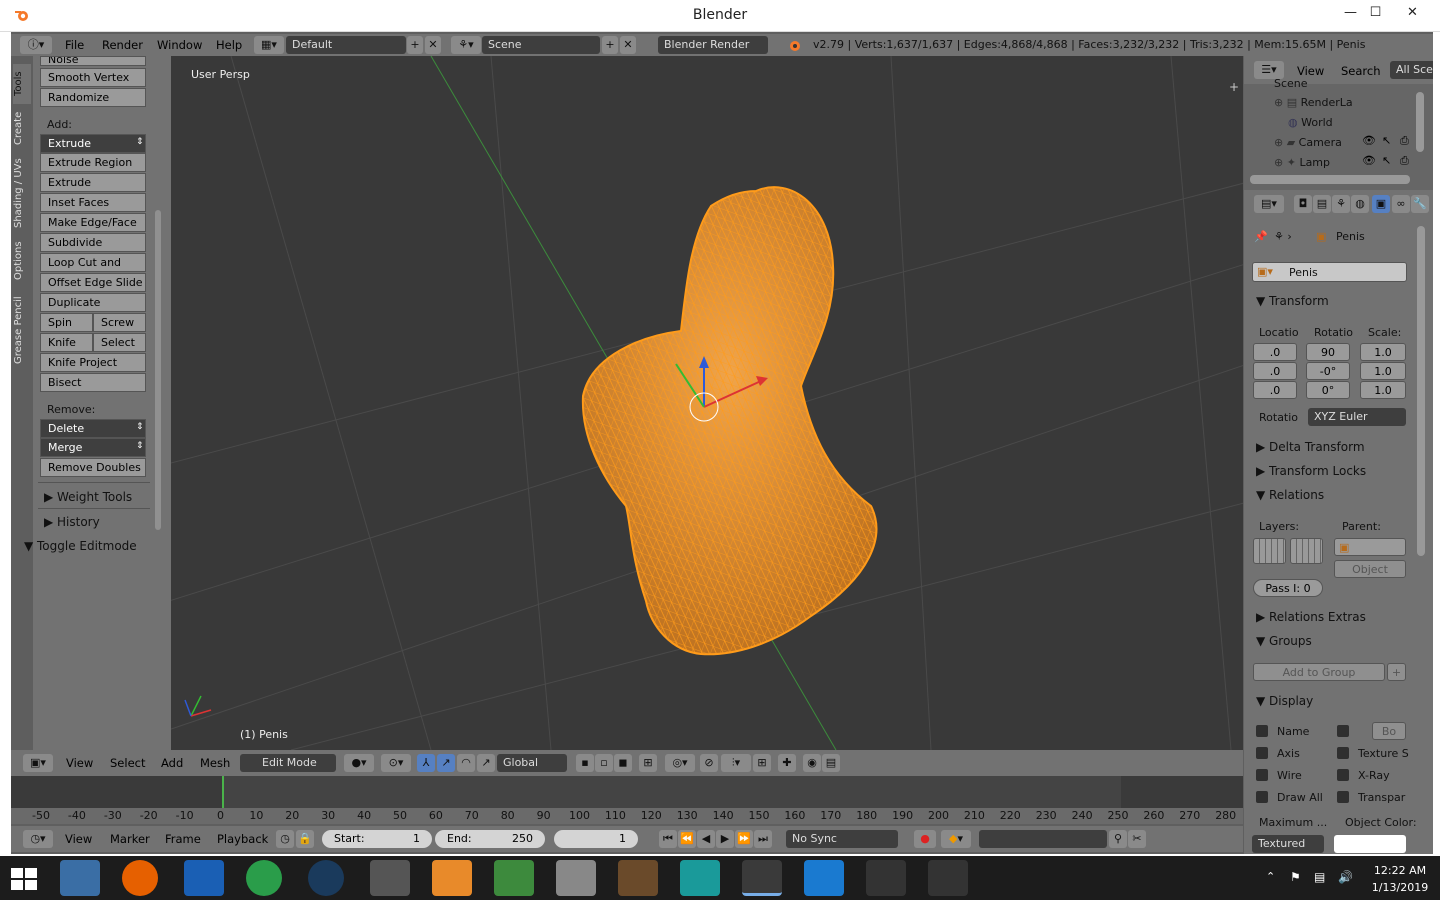  Describe the element at coordinates (680, 763) in the screenshot. I see `proportional-icon: ◎▾` at that location.